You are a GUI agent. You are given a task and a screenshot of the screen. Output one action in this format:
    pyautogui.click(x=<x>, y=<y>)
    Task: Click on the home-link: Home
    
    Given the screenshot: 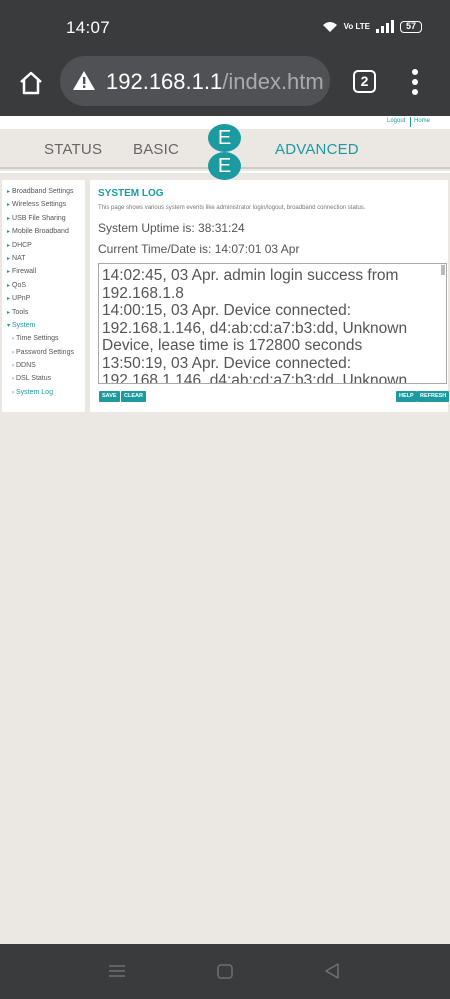 What is the action you would take?
    pyautogui.click(x=422, y=121)
    